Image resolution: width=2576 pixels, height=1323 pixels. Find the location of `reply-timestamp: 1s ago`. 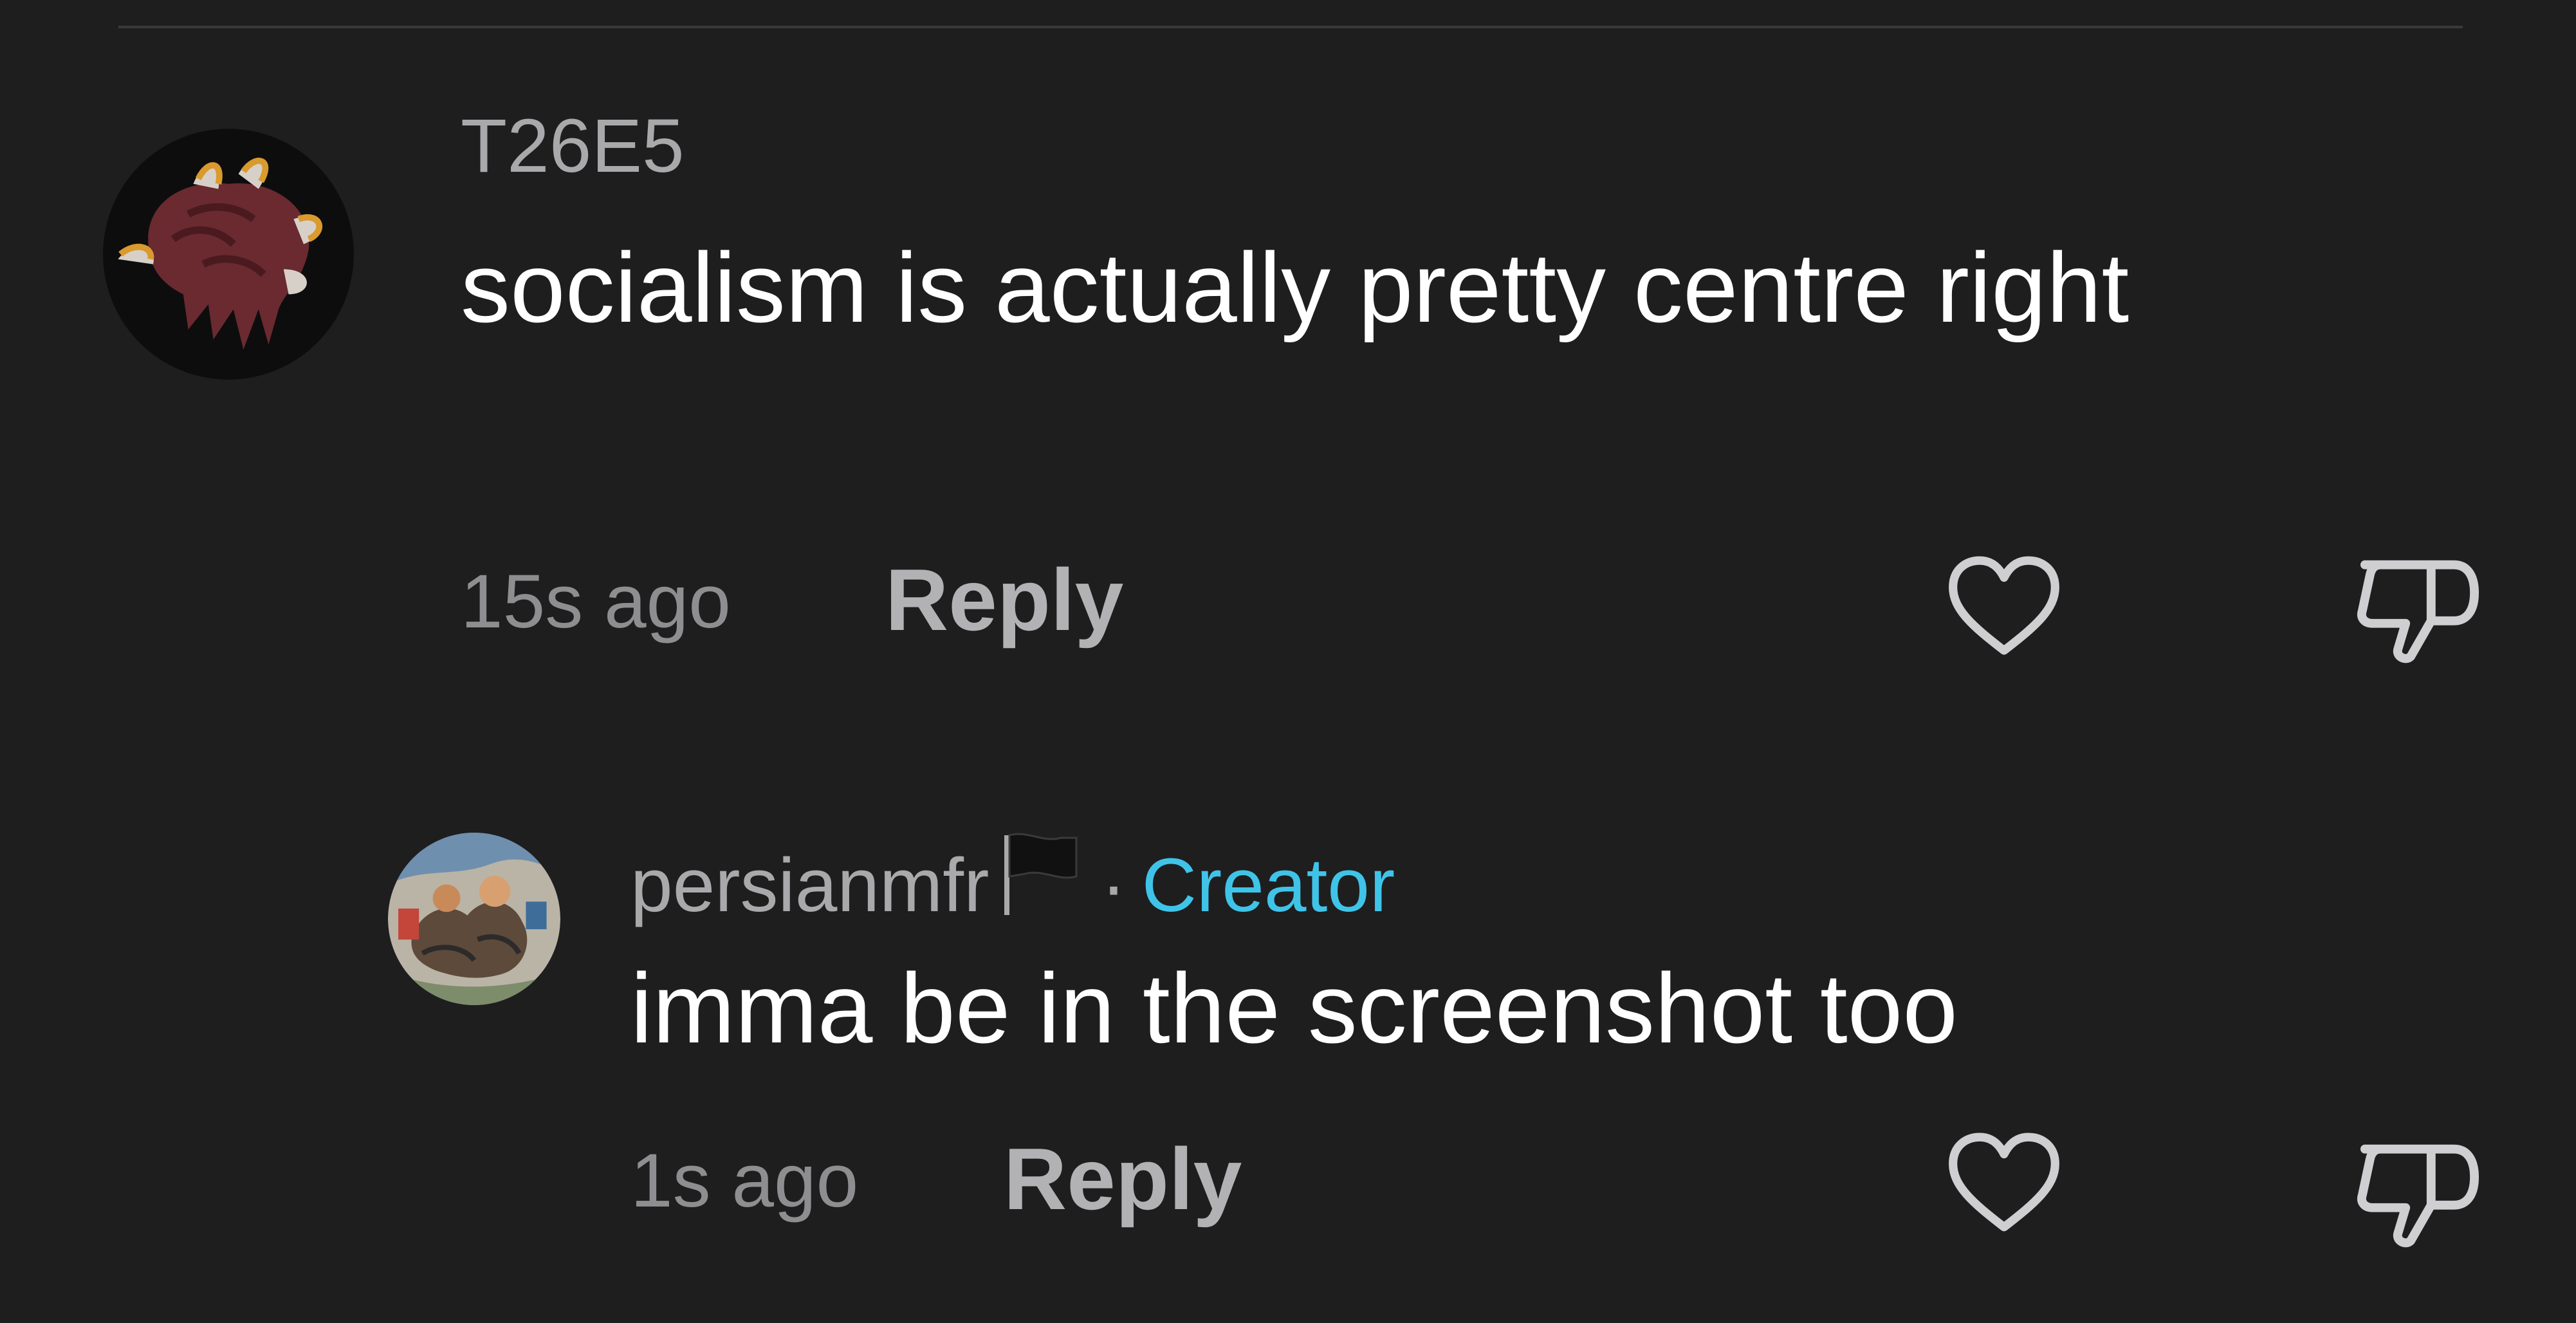

reply-timestamp: 1s ago is located at coordinates (744, 1181).